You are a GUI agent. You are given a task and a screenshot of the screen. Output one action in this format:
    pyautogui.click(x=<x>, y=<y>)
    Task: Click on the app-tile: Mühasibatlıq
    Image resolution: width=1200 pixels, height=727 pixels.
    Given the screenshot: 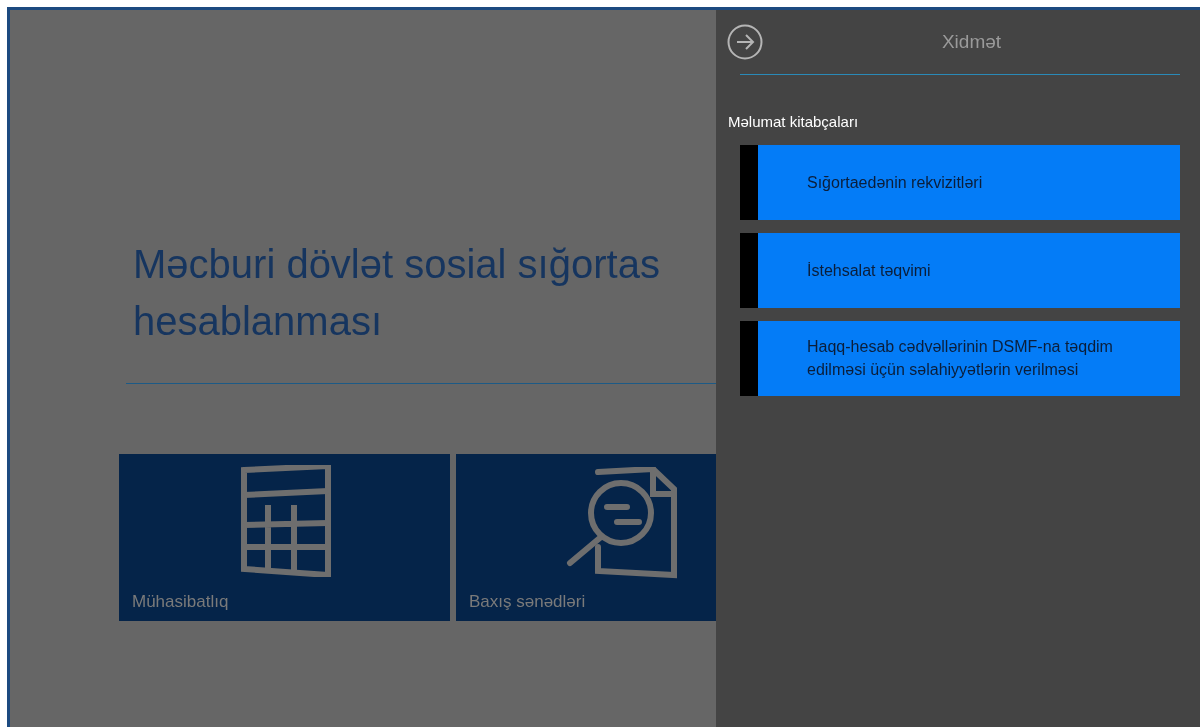 What is the action you would take?
    pyautogui.click(x=284, y=537)
    